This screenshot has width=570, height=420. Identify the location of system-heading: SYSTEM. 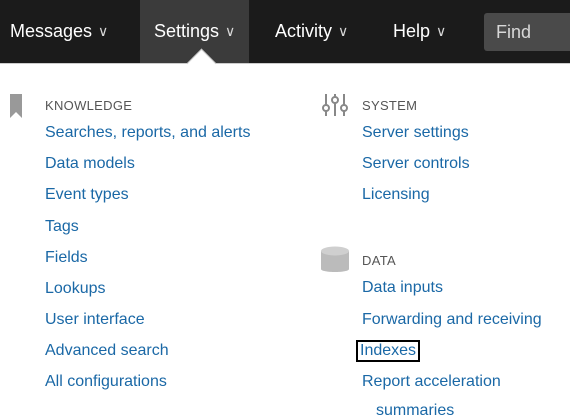
(390, 105).